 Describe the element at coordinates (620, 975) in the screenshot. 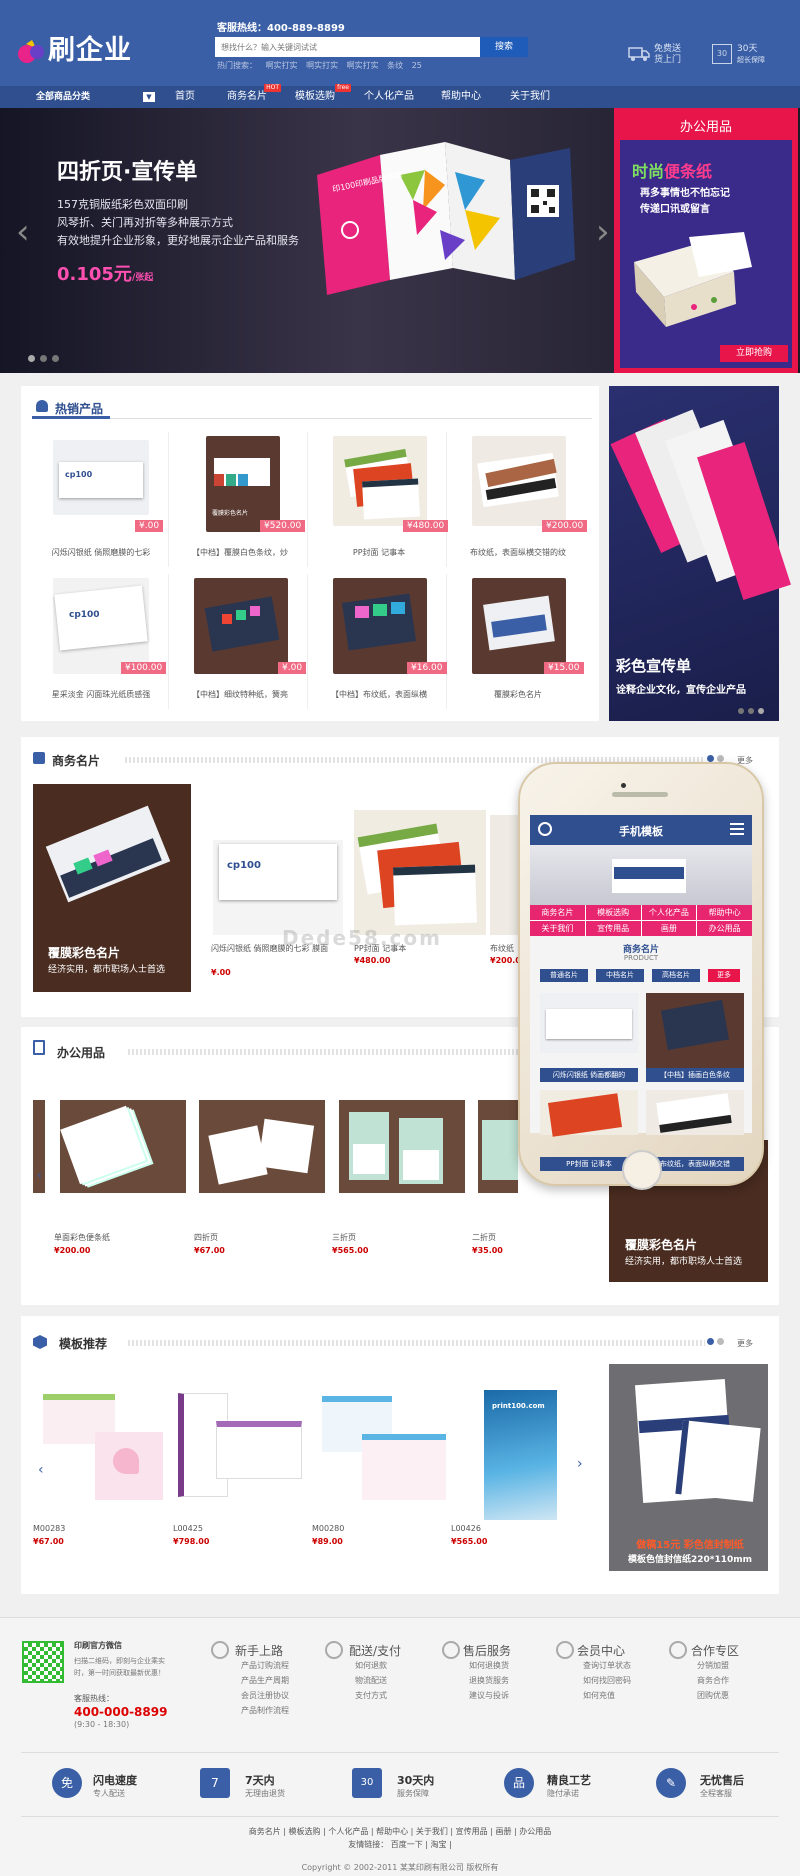

I see `phone-tab: 中档名片` at that location.